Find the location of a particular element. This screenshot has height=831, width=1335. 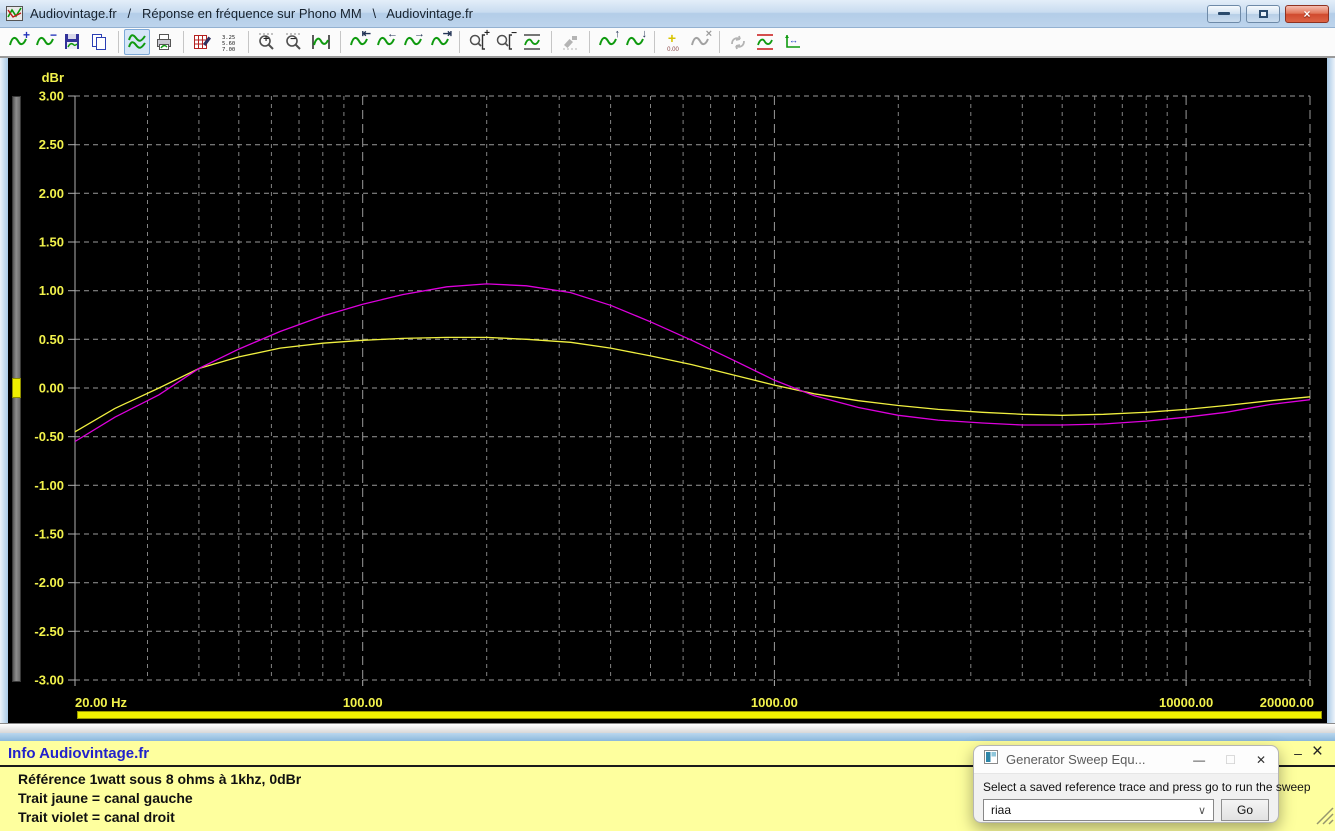

add-marker-icon: +0.00 is located at coordinates (673, 42).